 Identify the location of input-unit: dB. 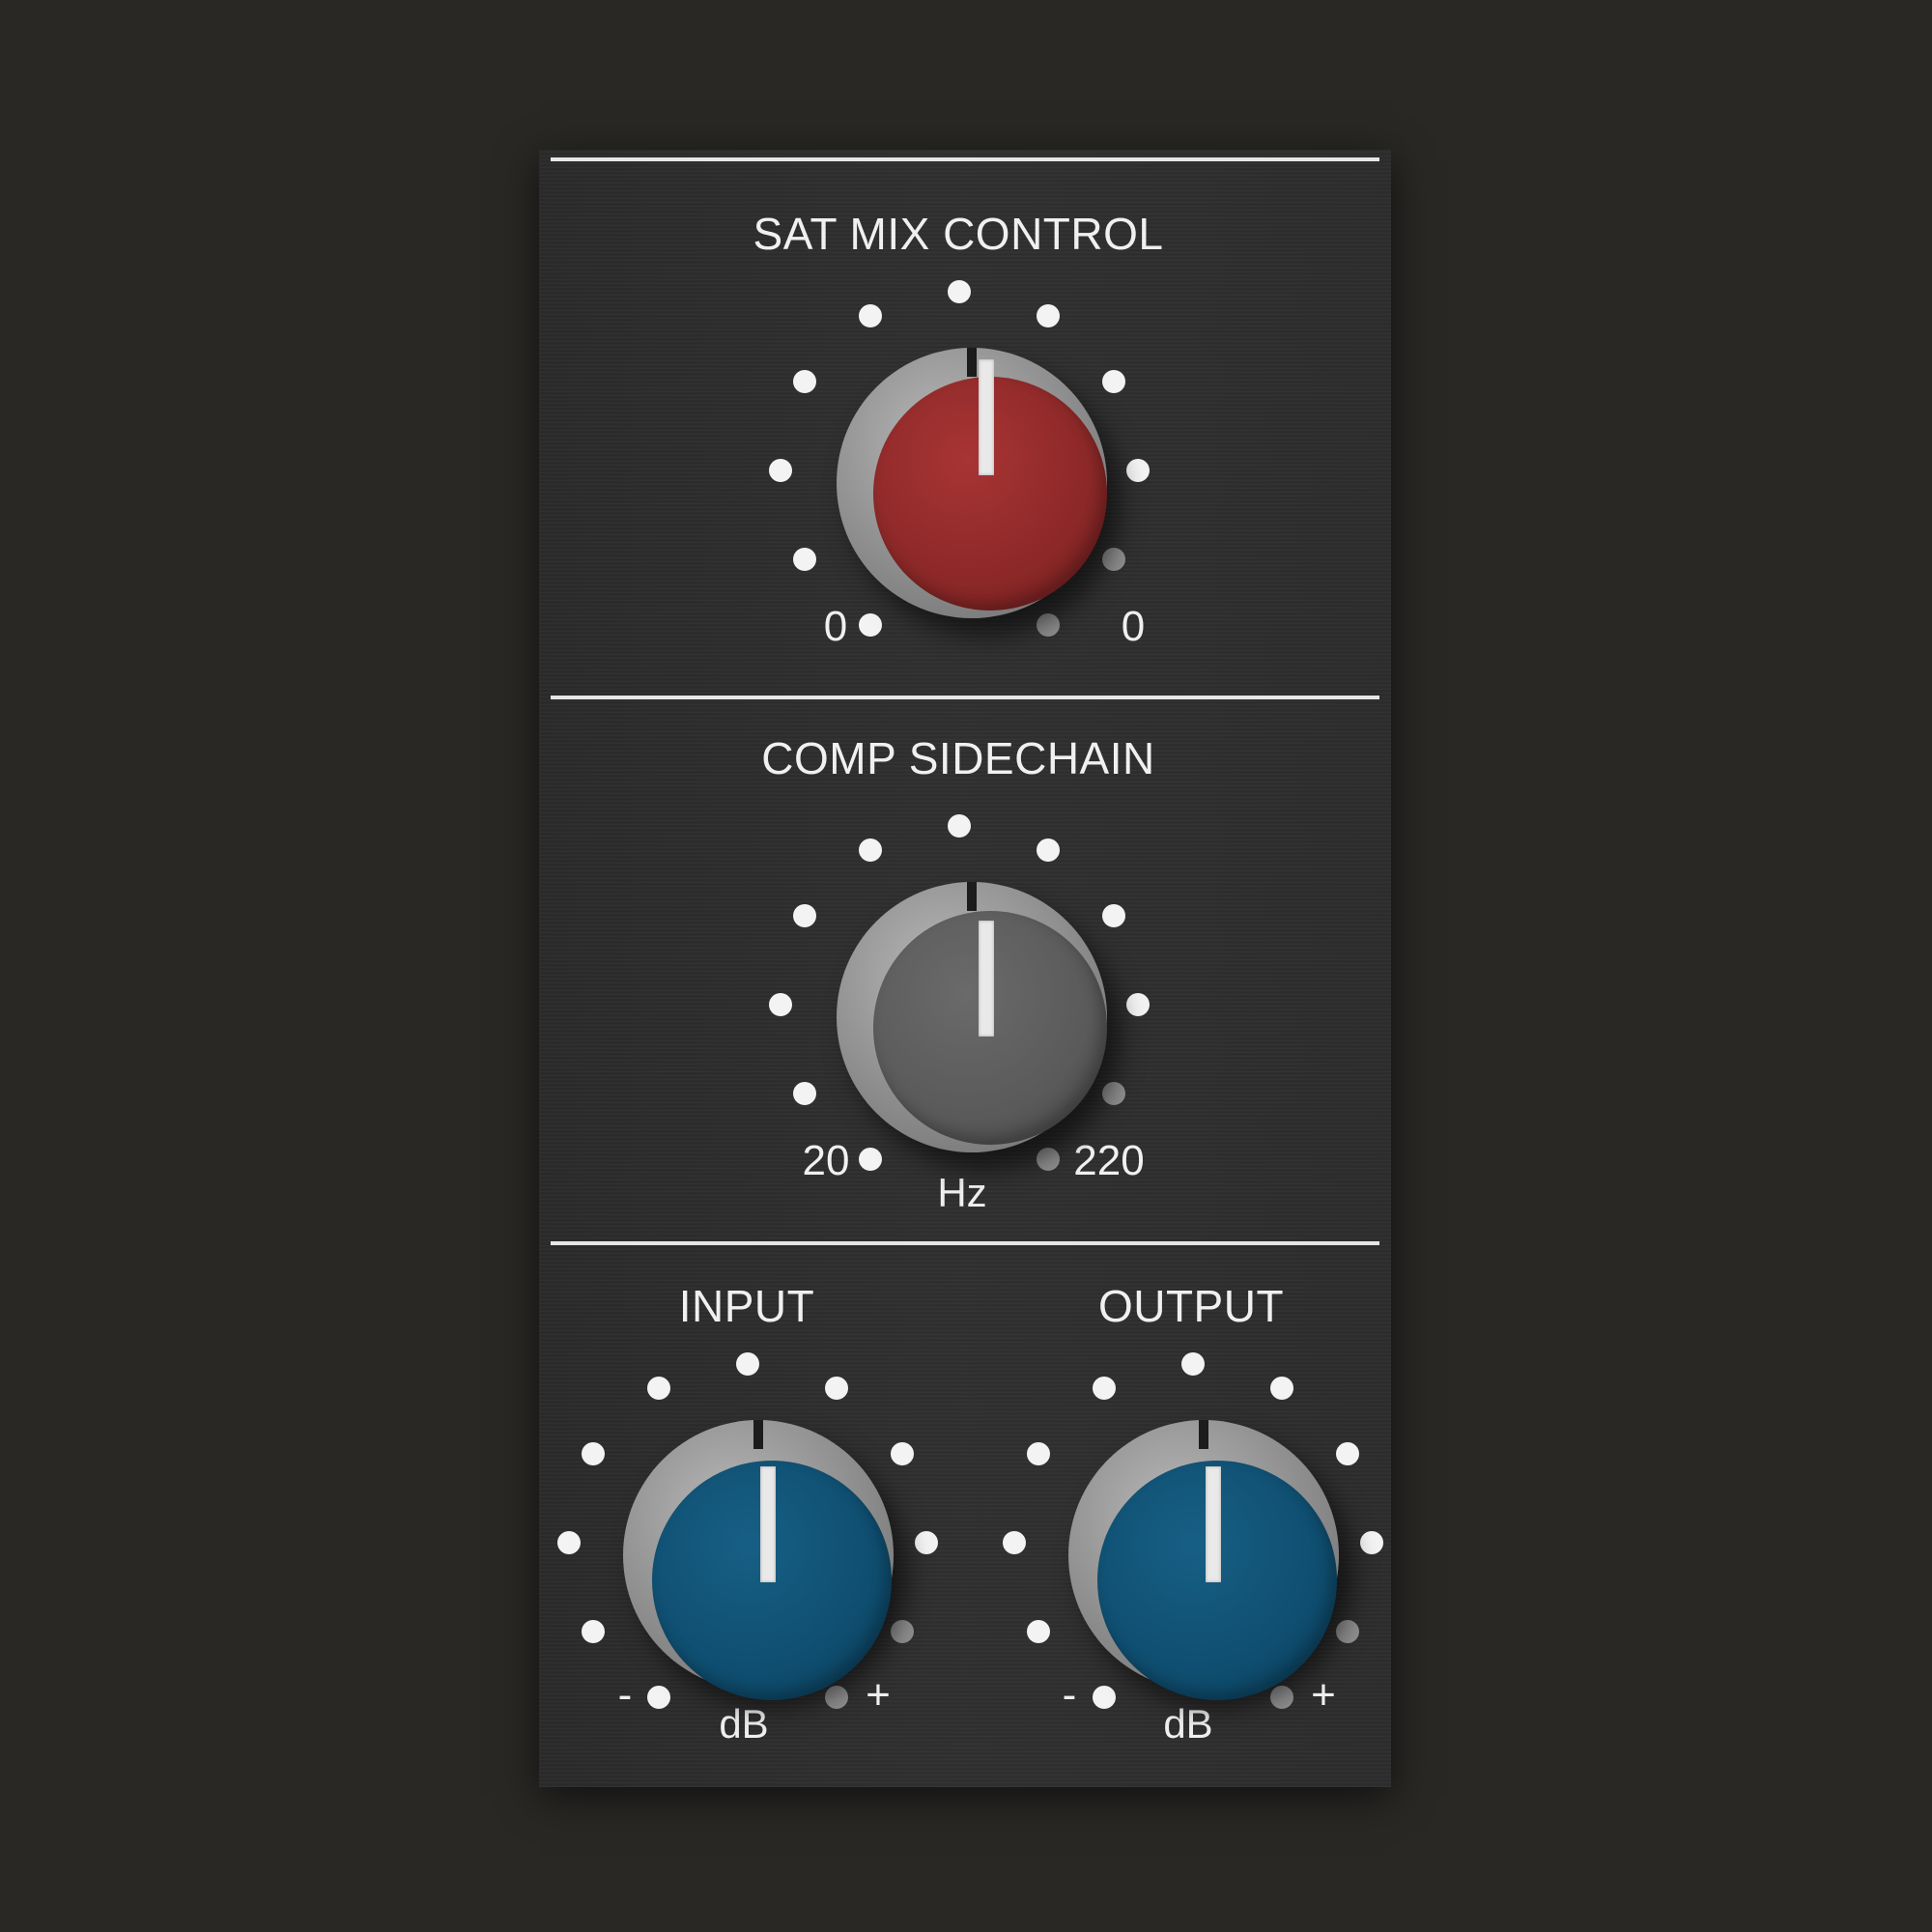
(744, 1724).